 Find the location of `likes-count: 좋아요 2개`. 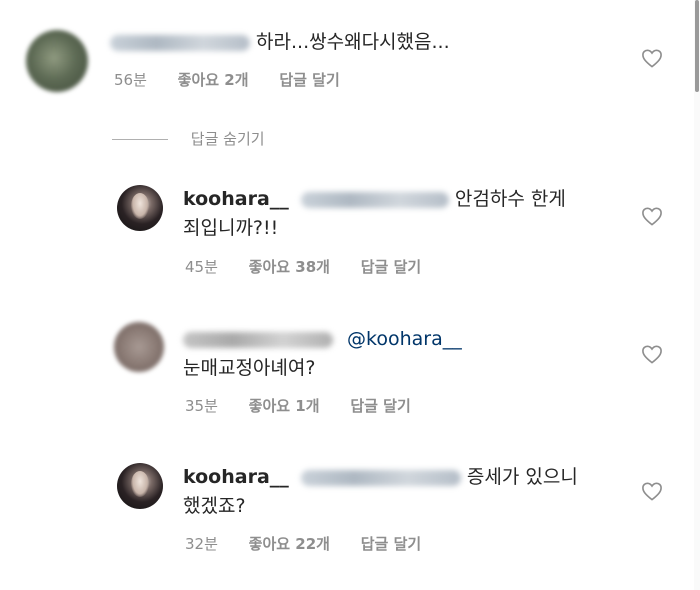

likes-count: 좋아요 2개 is located at coordinates (213, 80).